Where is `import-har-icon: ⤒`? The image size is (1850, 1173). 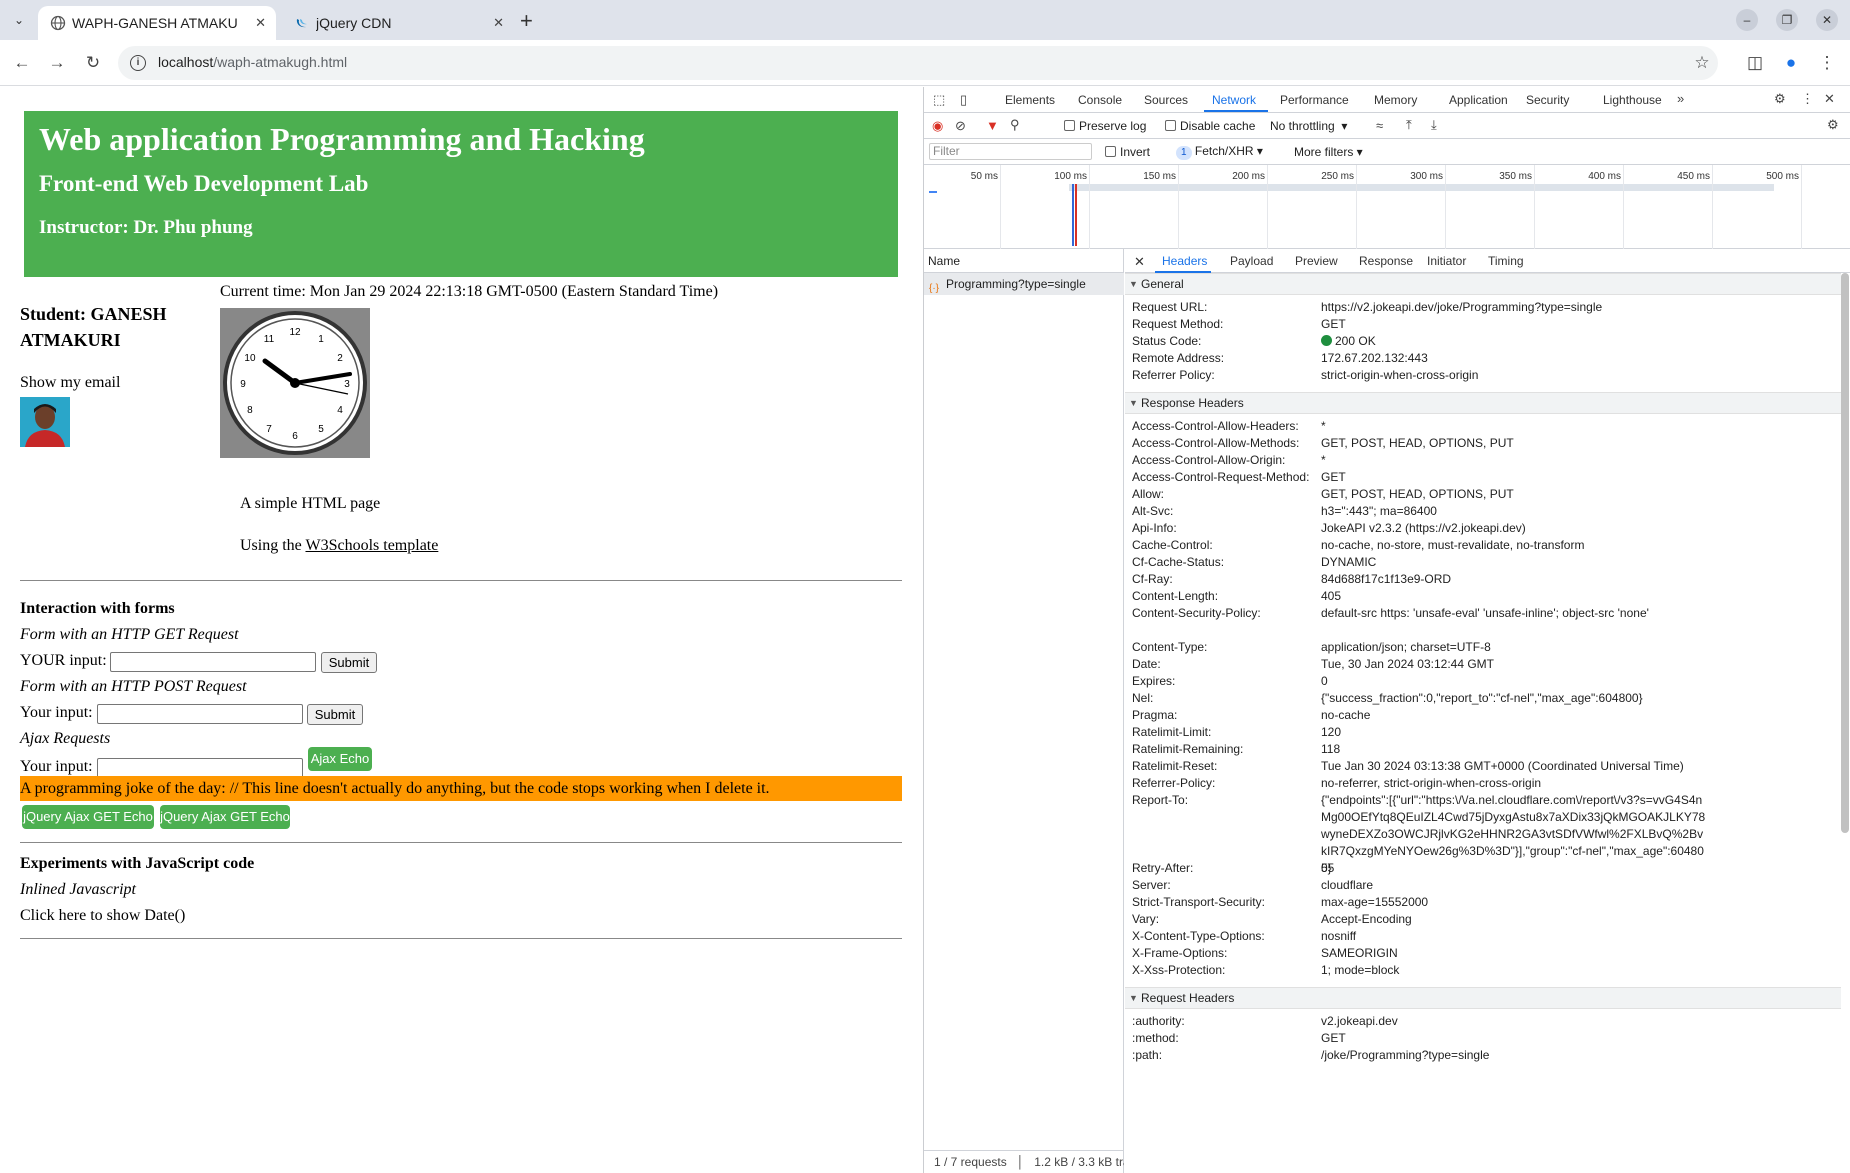 import-har-icon: ⤒ is located at coordinates (1409, 125).